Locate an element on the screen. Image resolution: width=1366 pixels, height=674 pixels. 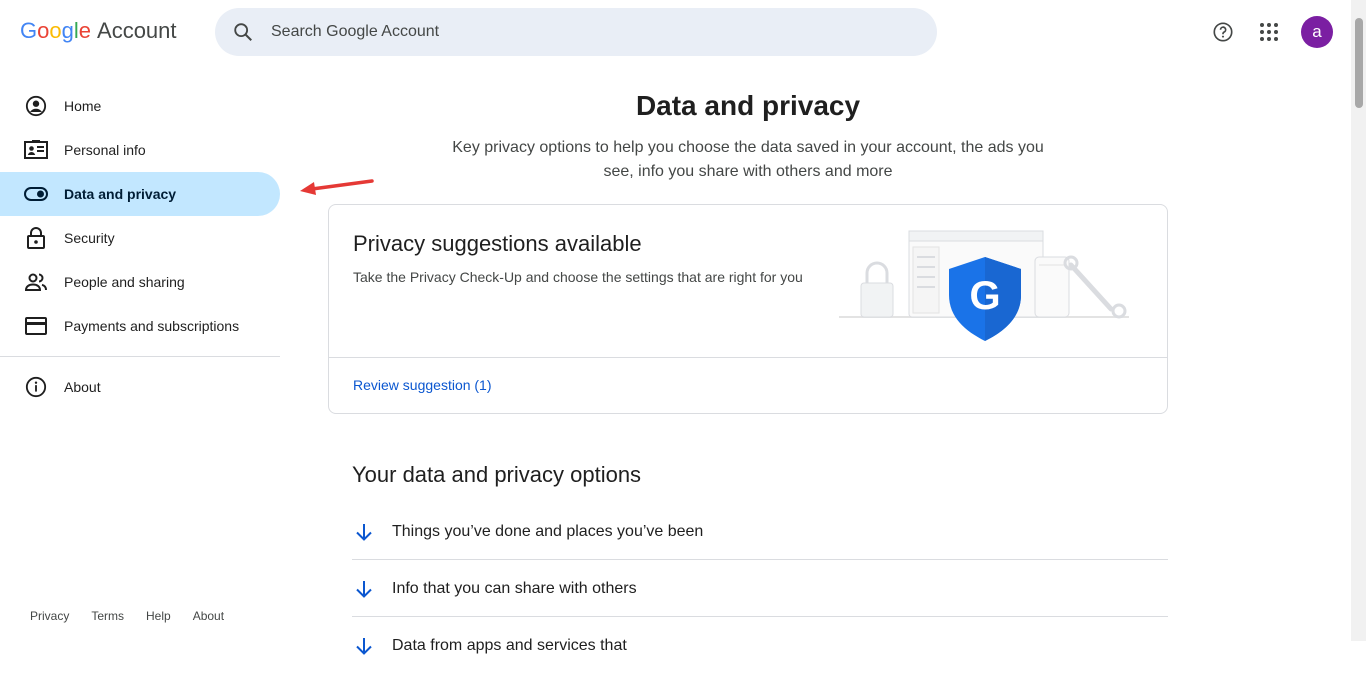
scrollbar-thumb is located at coordinates (1359, 63).